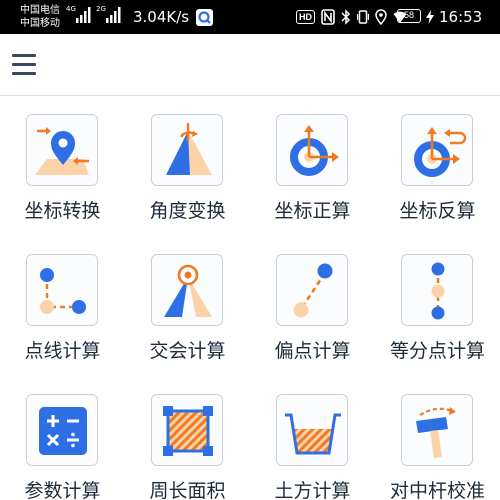 The width and height of the screenshot is (500, 500). I want to click on signal-2-tag: 2G, so click(101, 9).